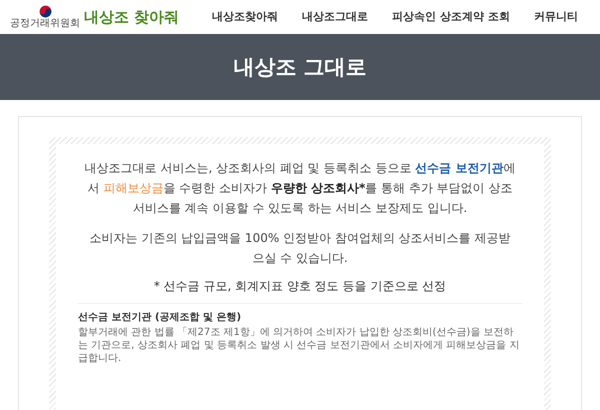 Image resolution: width=600 pixels, height=410 pixels. I want to click on logo-caption: 공정거래위원회, so click(45, 23).